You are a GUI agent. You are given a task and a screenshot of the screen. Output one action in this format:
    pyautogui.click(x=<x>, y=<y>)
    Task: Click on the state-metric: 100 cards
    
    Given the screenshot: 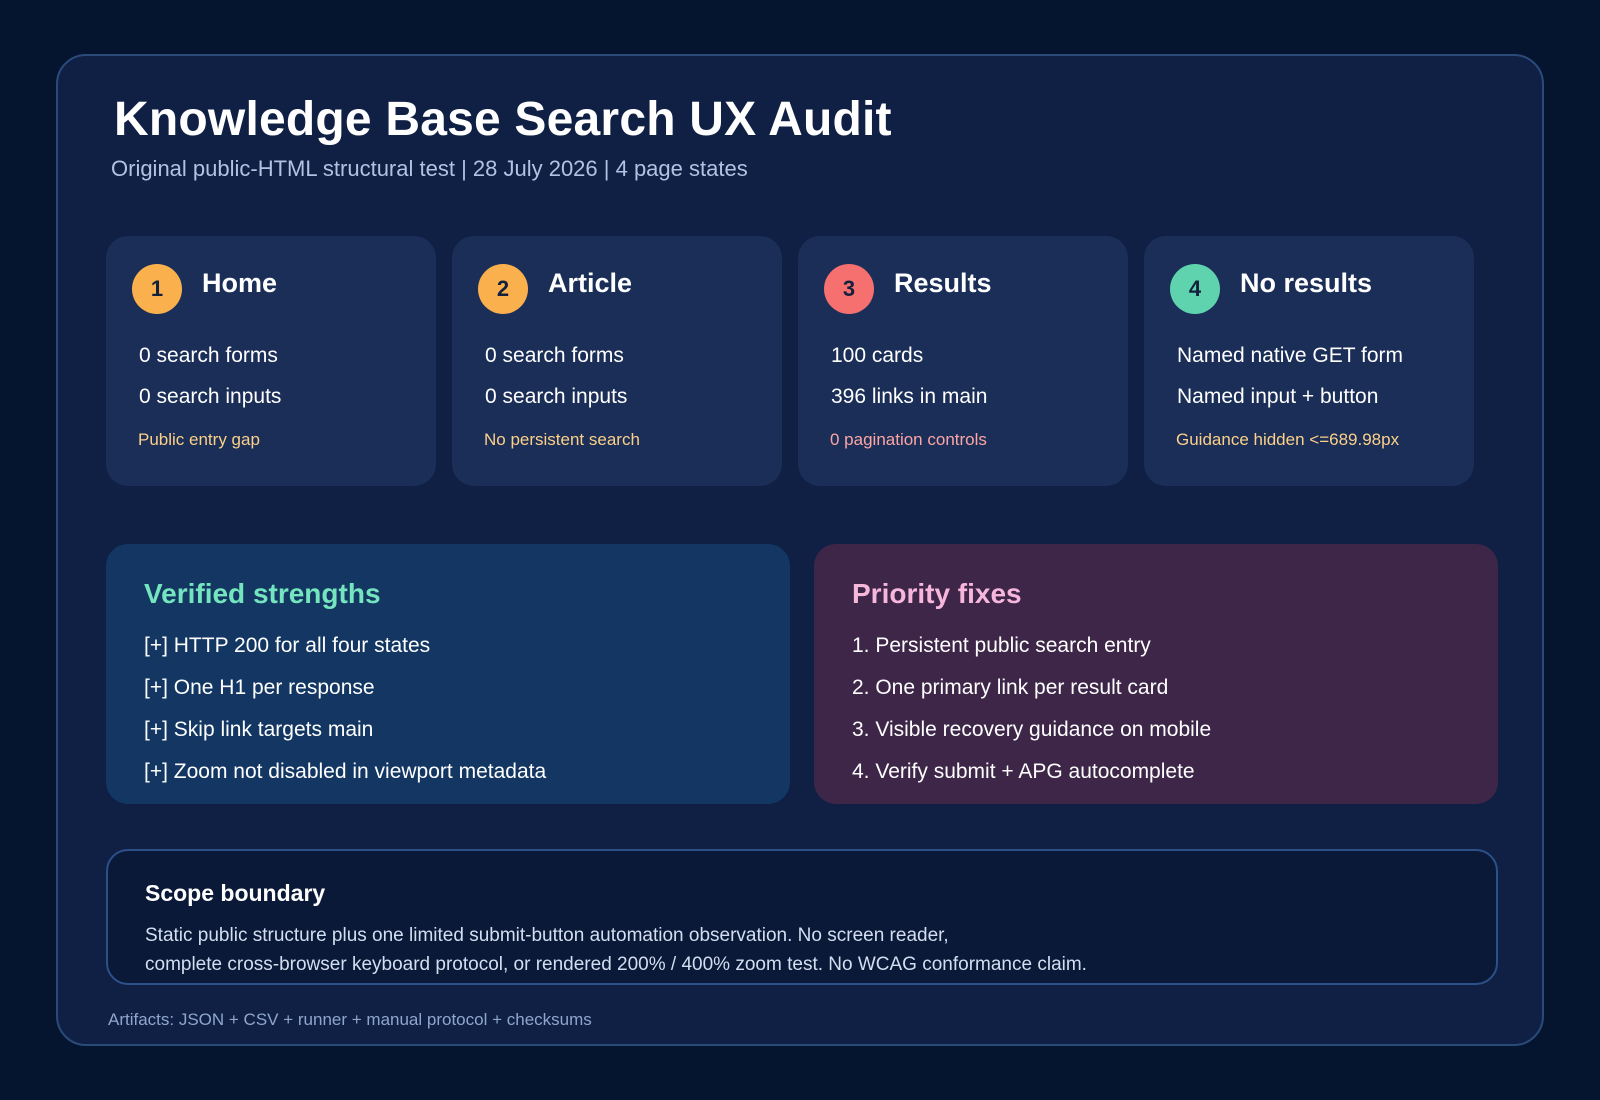 What is the action you would take?
    pyautogui.click(x=877, y=355)
    